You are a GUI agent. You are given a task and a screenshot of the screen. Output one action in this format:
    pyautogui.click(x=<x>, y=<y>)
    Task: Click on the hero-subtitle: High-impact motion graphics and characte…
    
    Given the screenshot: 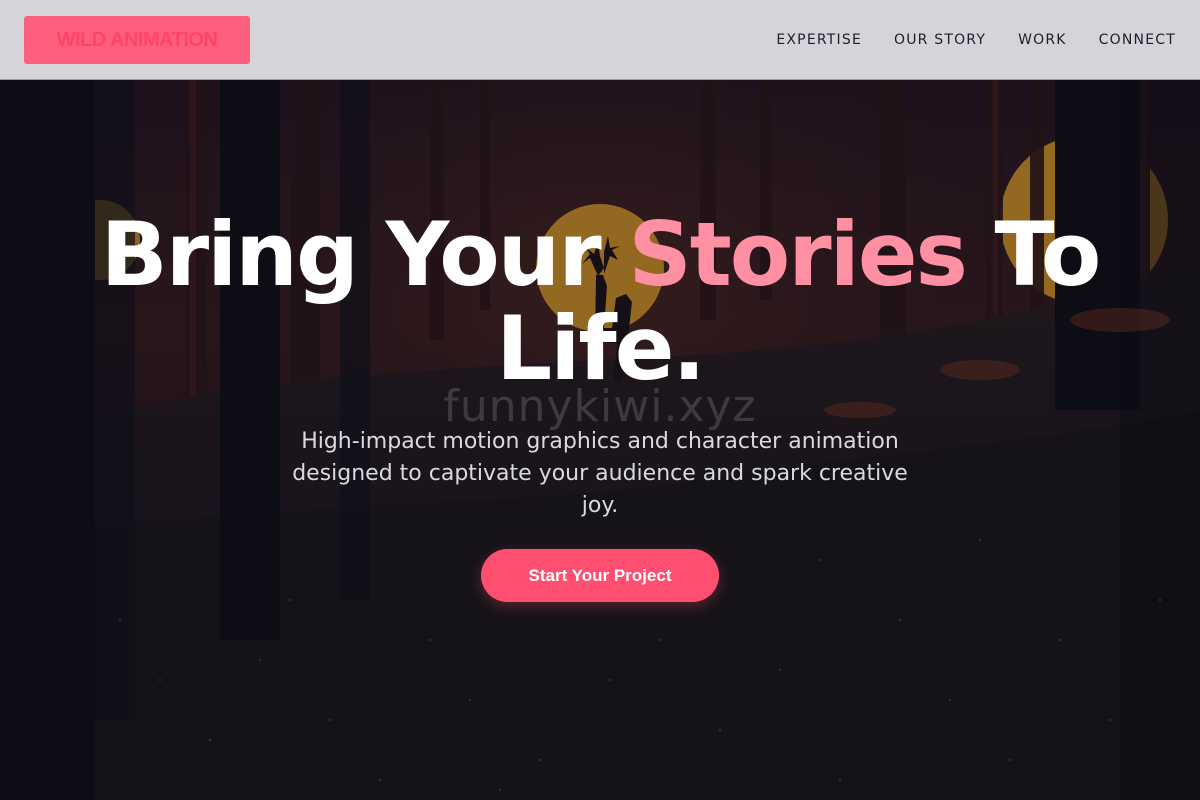 What is the action you would take?
    pyautogui.click(x=600, y=473)
    